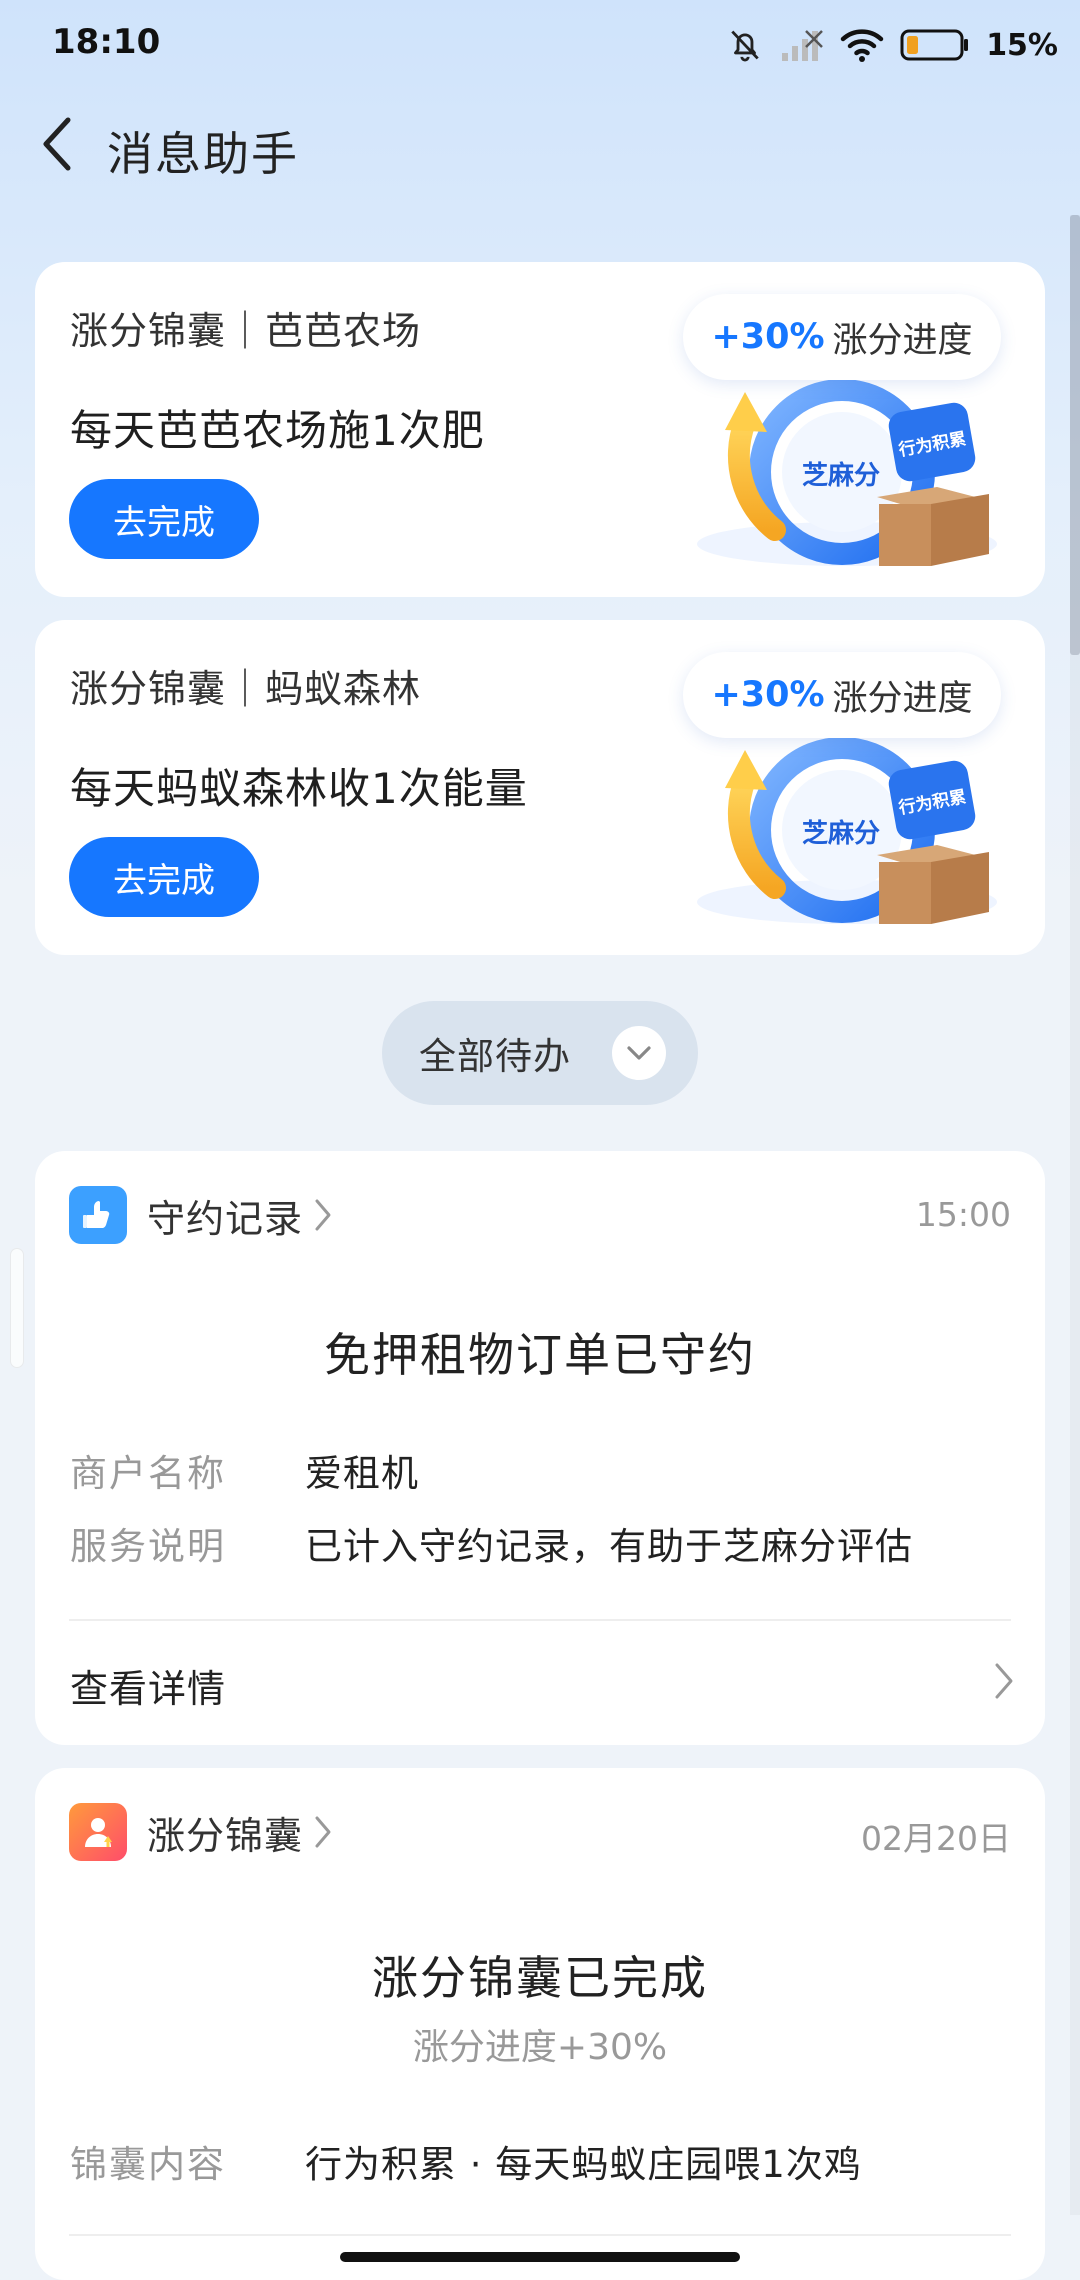  Describe the element at coordinates (745, 46) in the screenshot. I see `bell-muted-icon` at that location.